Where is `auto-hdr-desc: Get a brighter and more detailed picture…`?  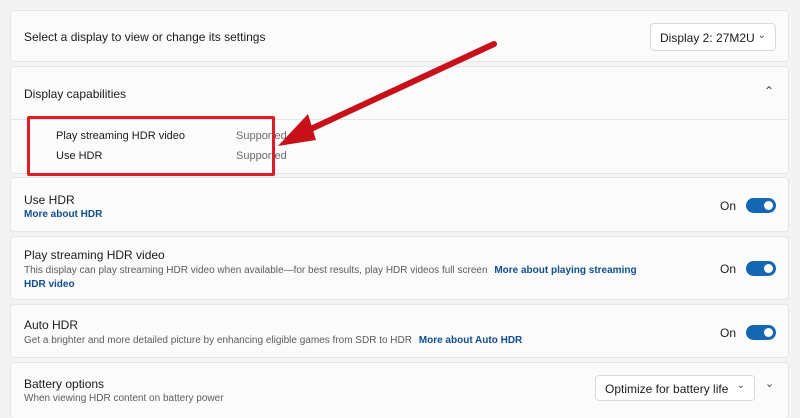
auto-hdr-desc: Get a brighter and more detailed picture… is located at coordinates (344, 341).